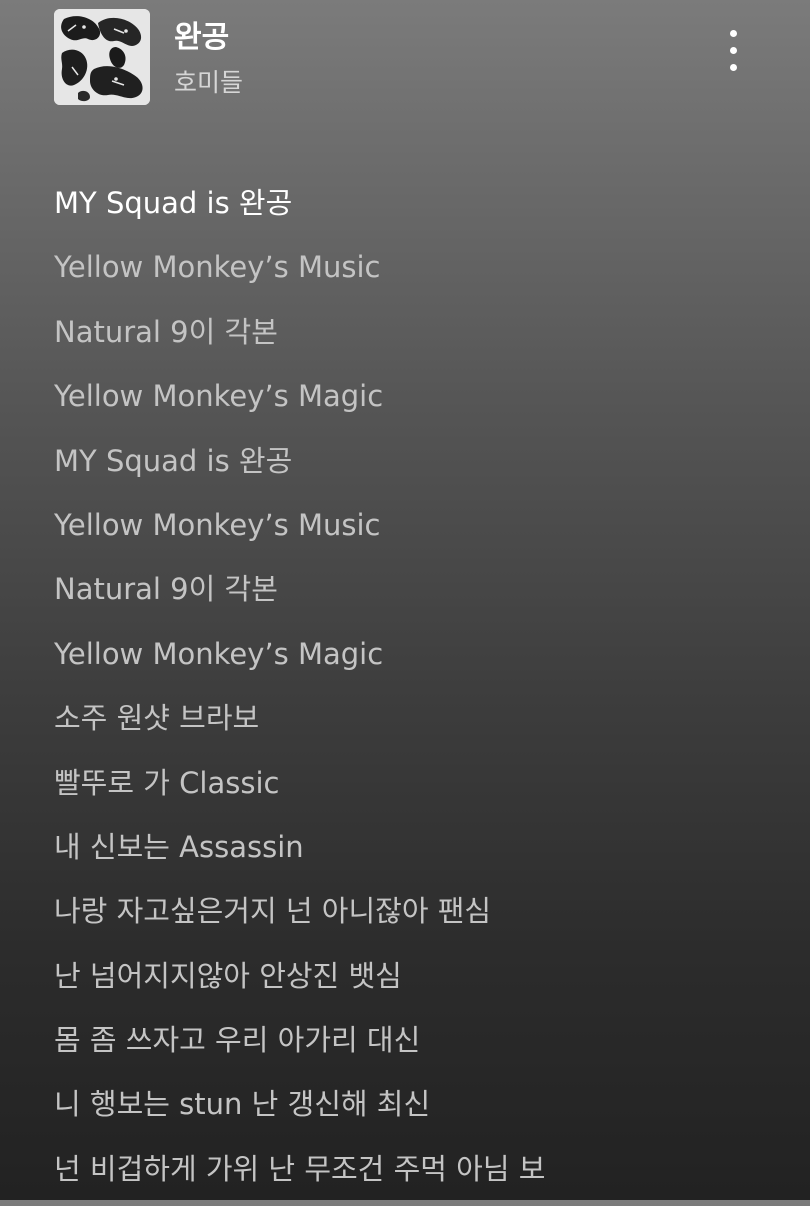 This screenshot has height=1206, width=810. Describe the element at coordinates (424, 723) in the screenshot. I see `lyric-line: 소주 원샷 브라보` at that location.